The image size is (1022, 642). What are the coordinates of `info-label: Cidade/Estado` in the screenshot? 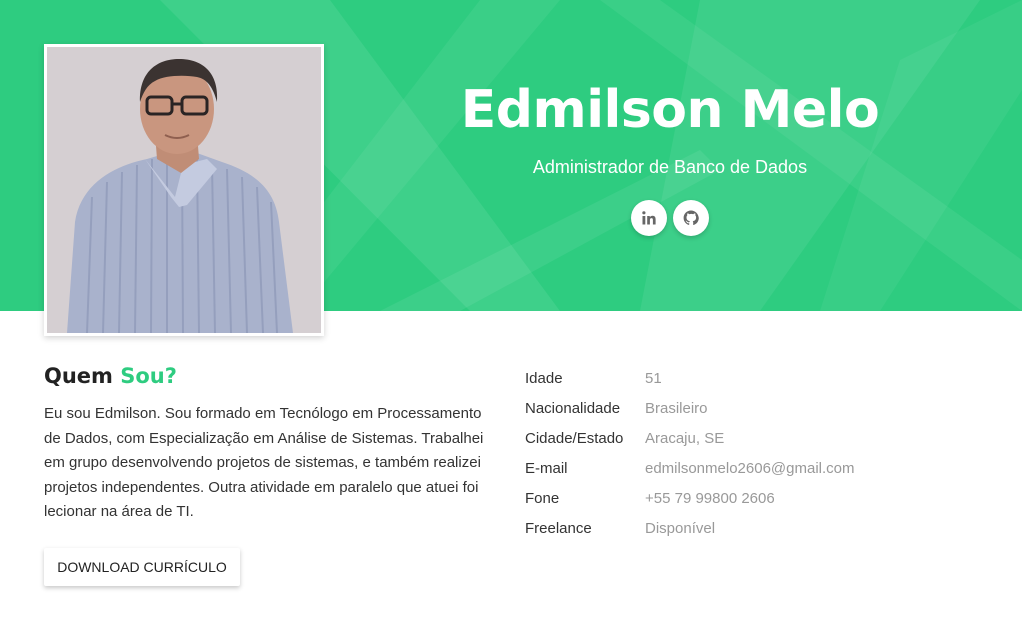 It's located at (574, 438).